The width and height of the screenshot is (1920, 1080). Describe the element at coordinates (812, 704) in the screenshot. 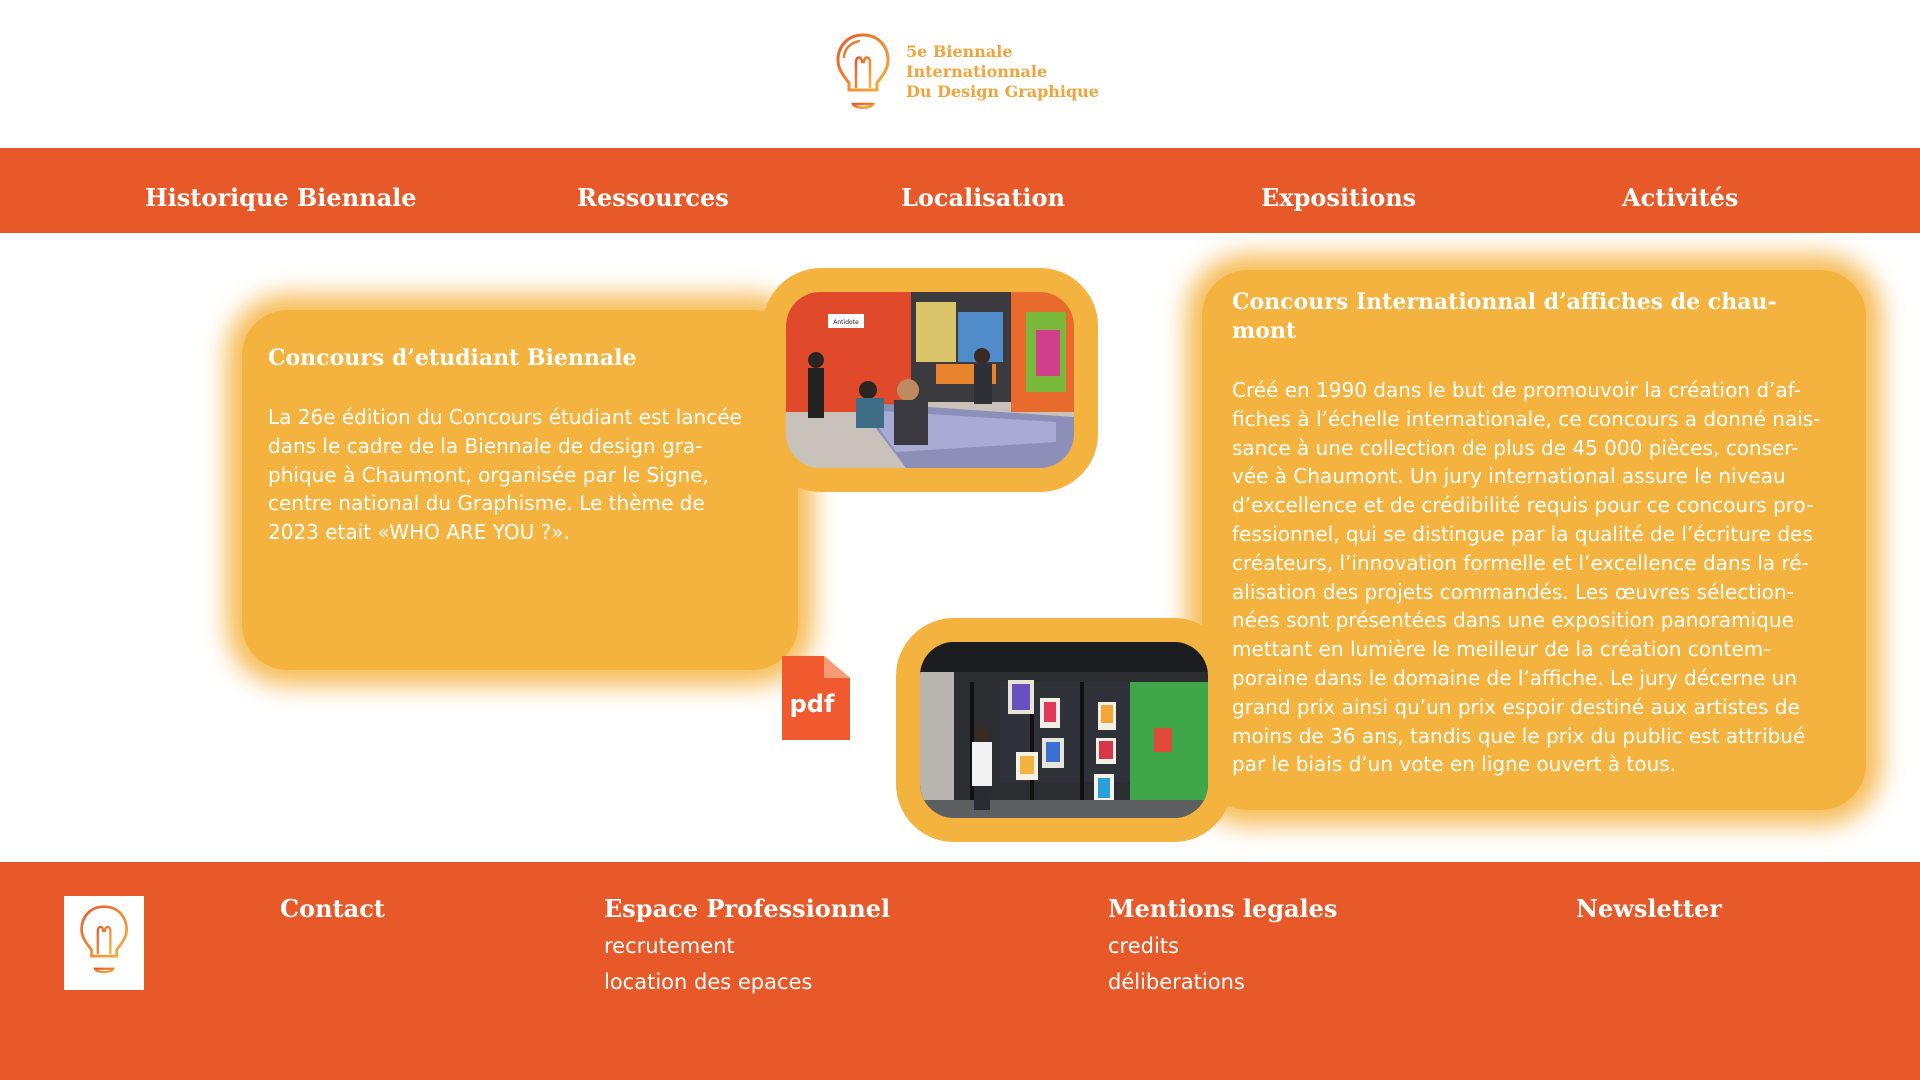

I see `pdf-label: pdf` at that location.